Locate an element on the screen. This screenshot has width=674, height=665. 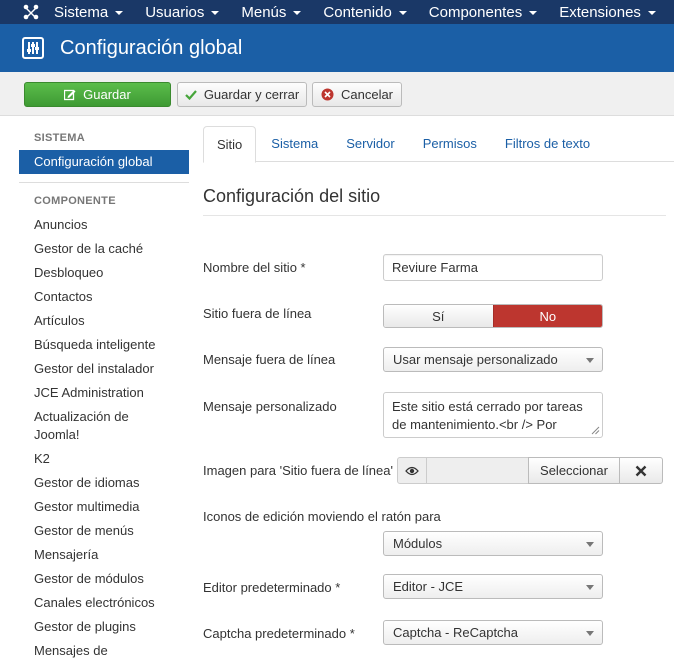
offline-label: Sitio fuera de línea is located at coordinates (257, 313).